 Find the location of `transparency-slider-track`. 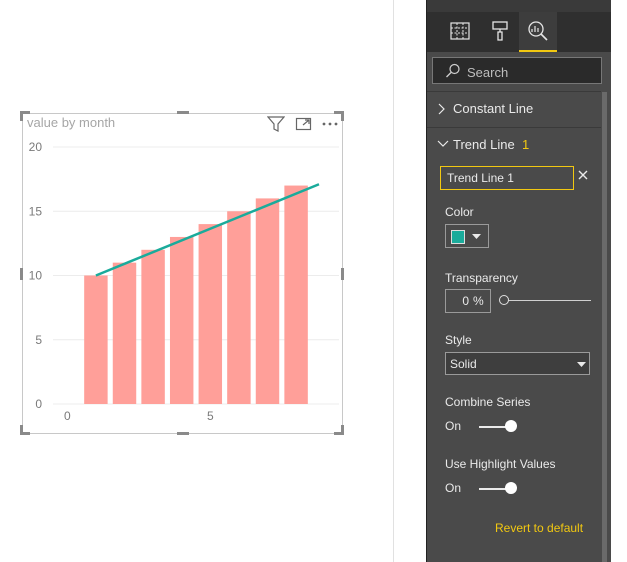

transparency-slider-track is located at coordinates (547, 300).